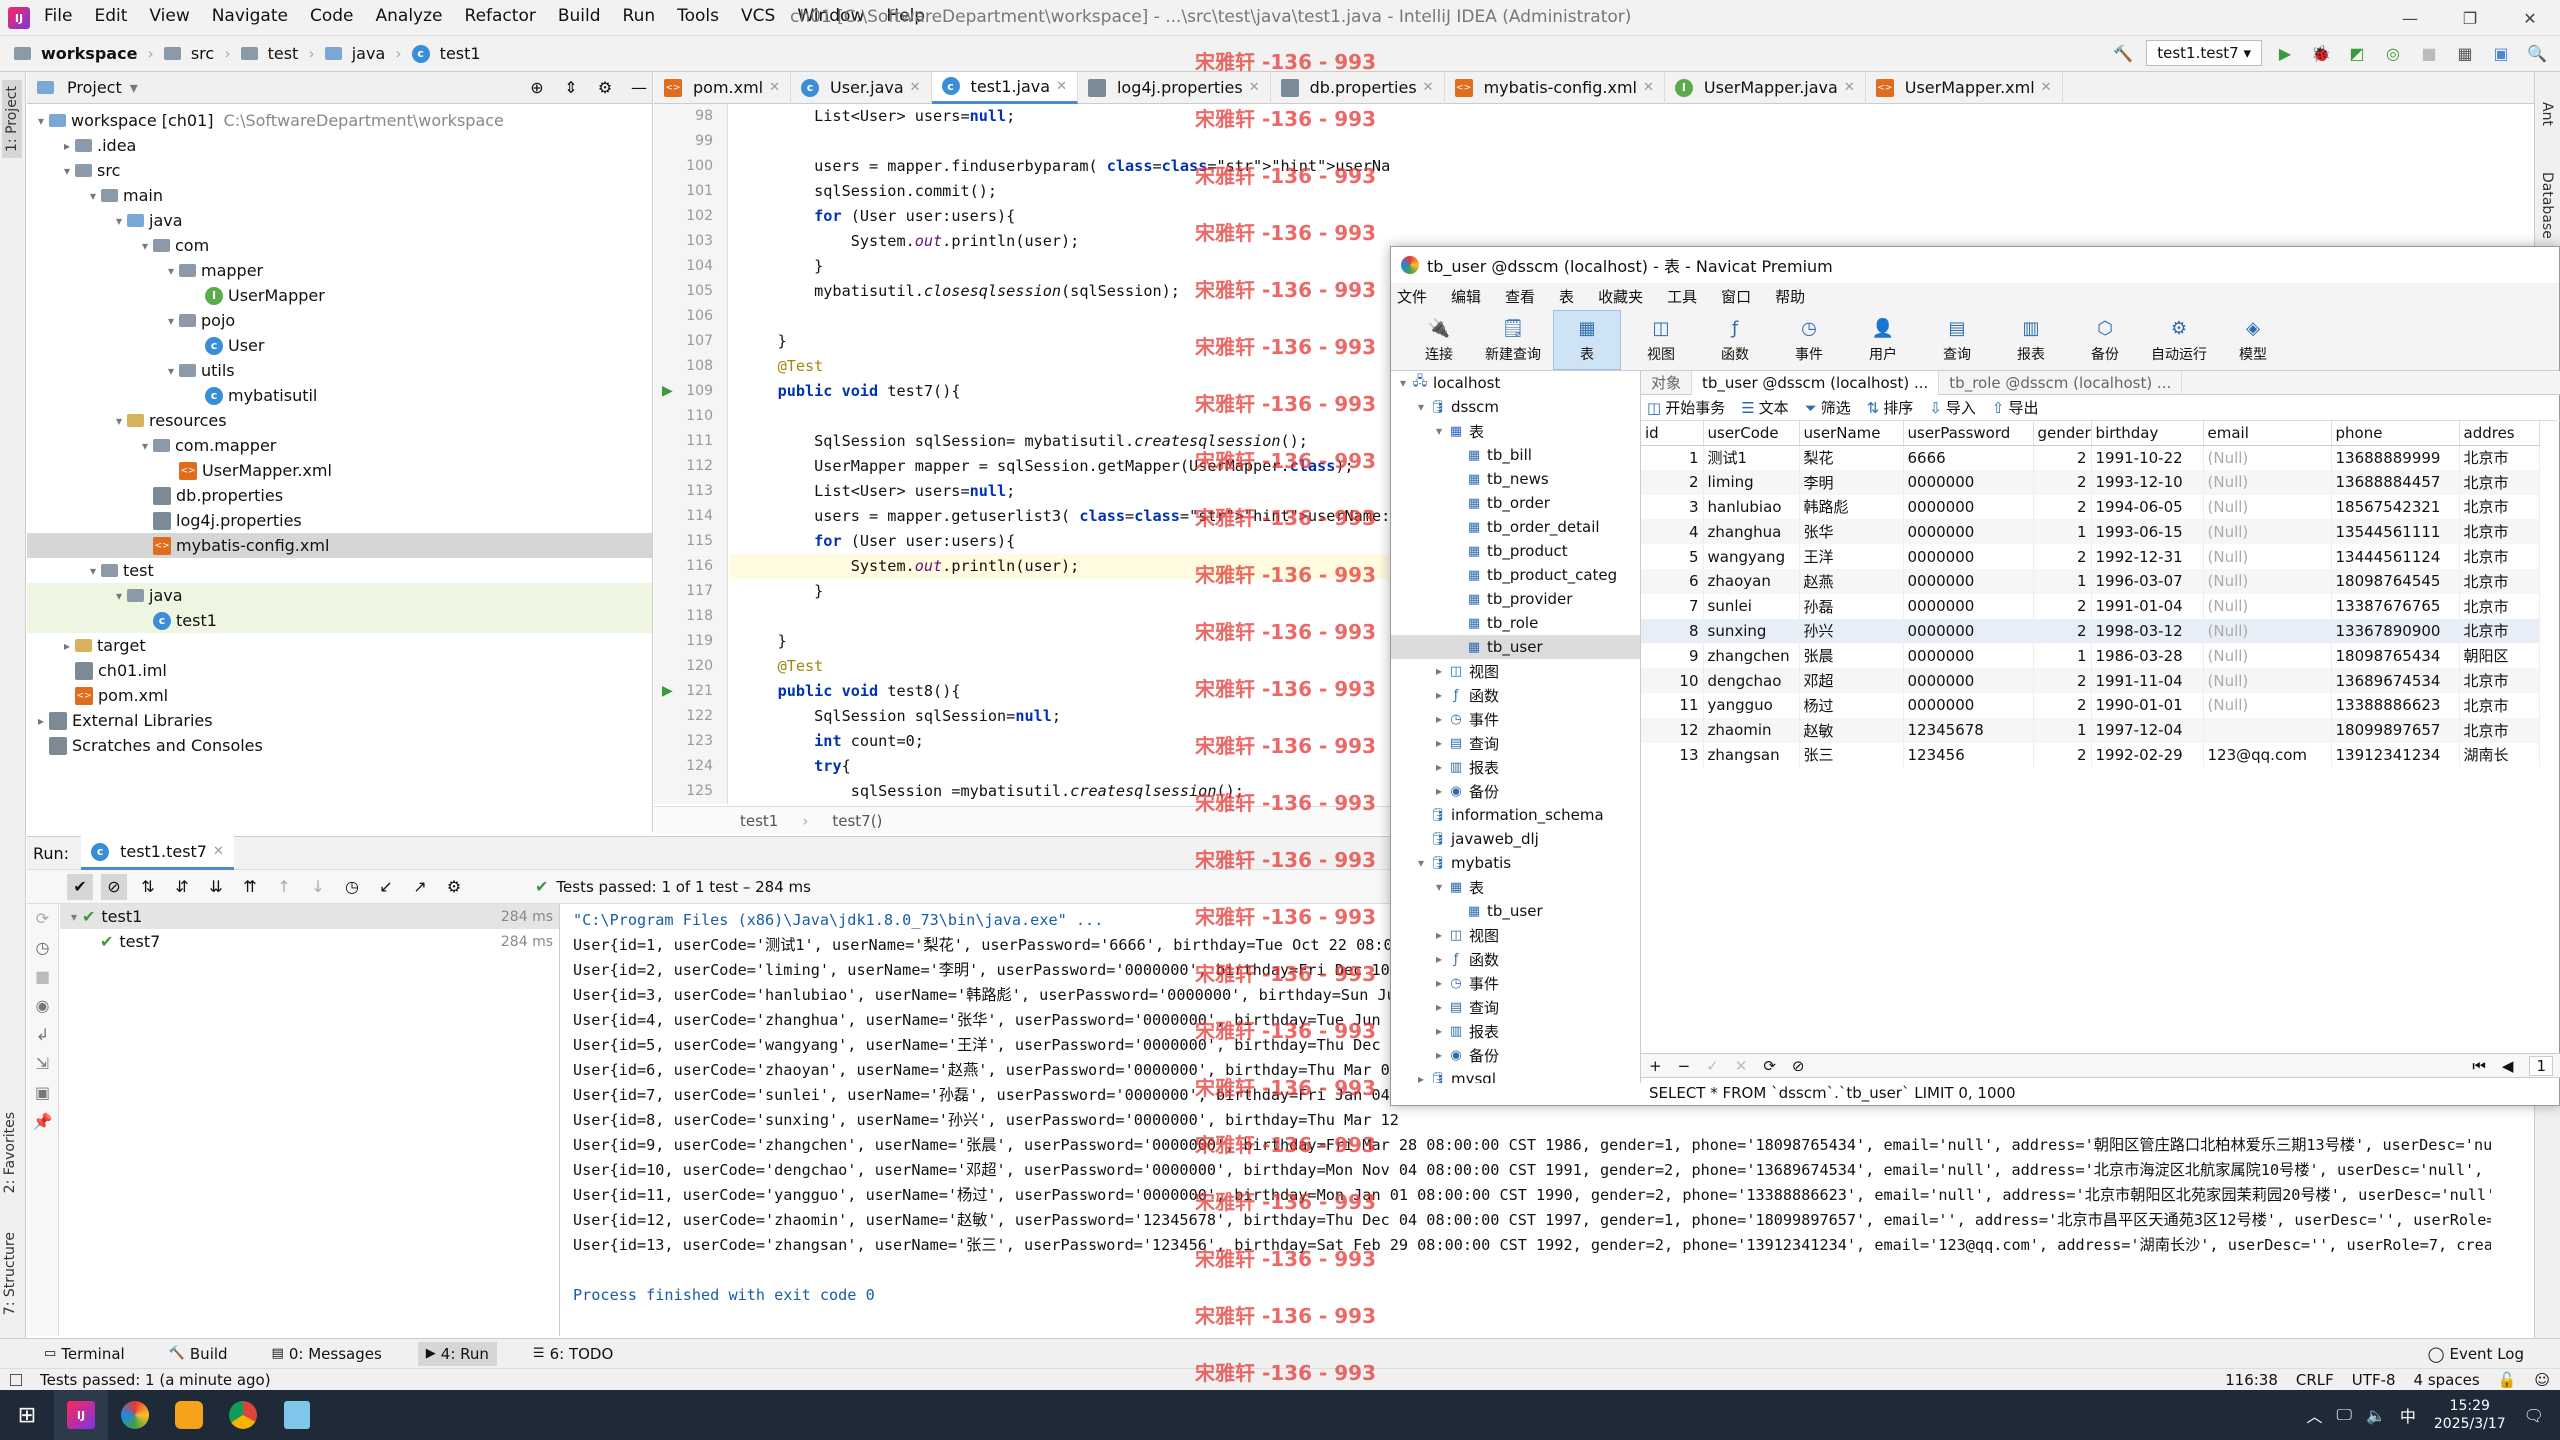 The width and height of the screenshot is (2560, 1440). I want to click on code-line, so click(1059, 416).